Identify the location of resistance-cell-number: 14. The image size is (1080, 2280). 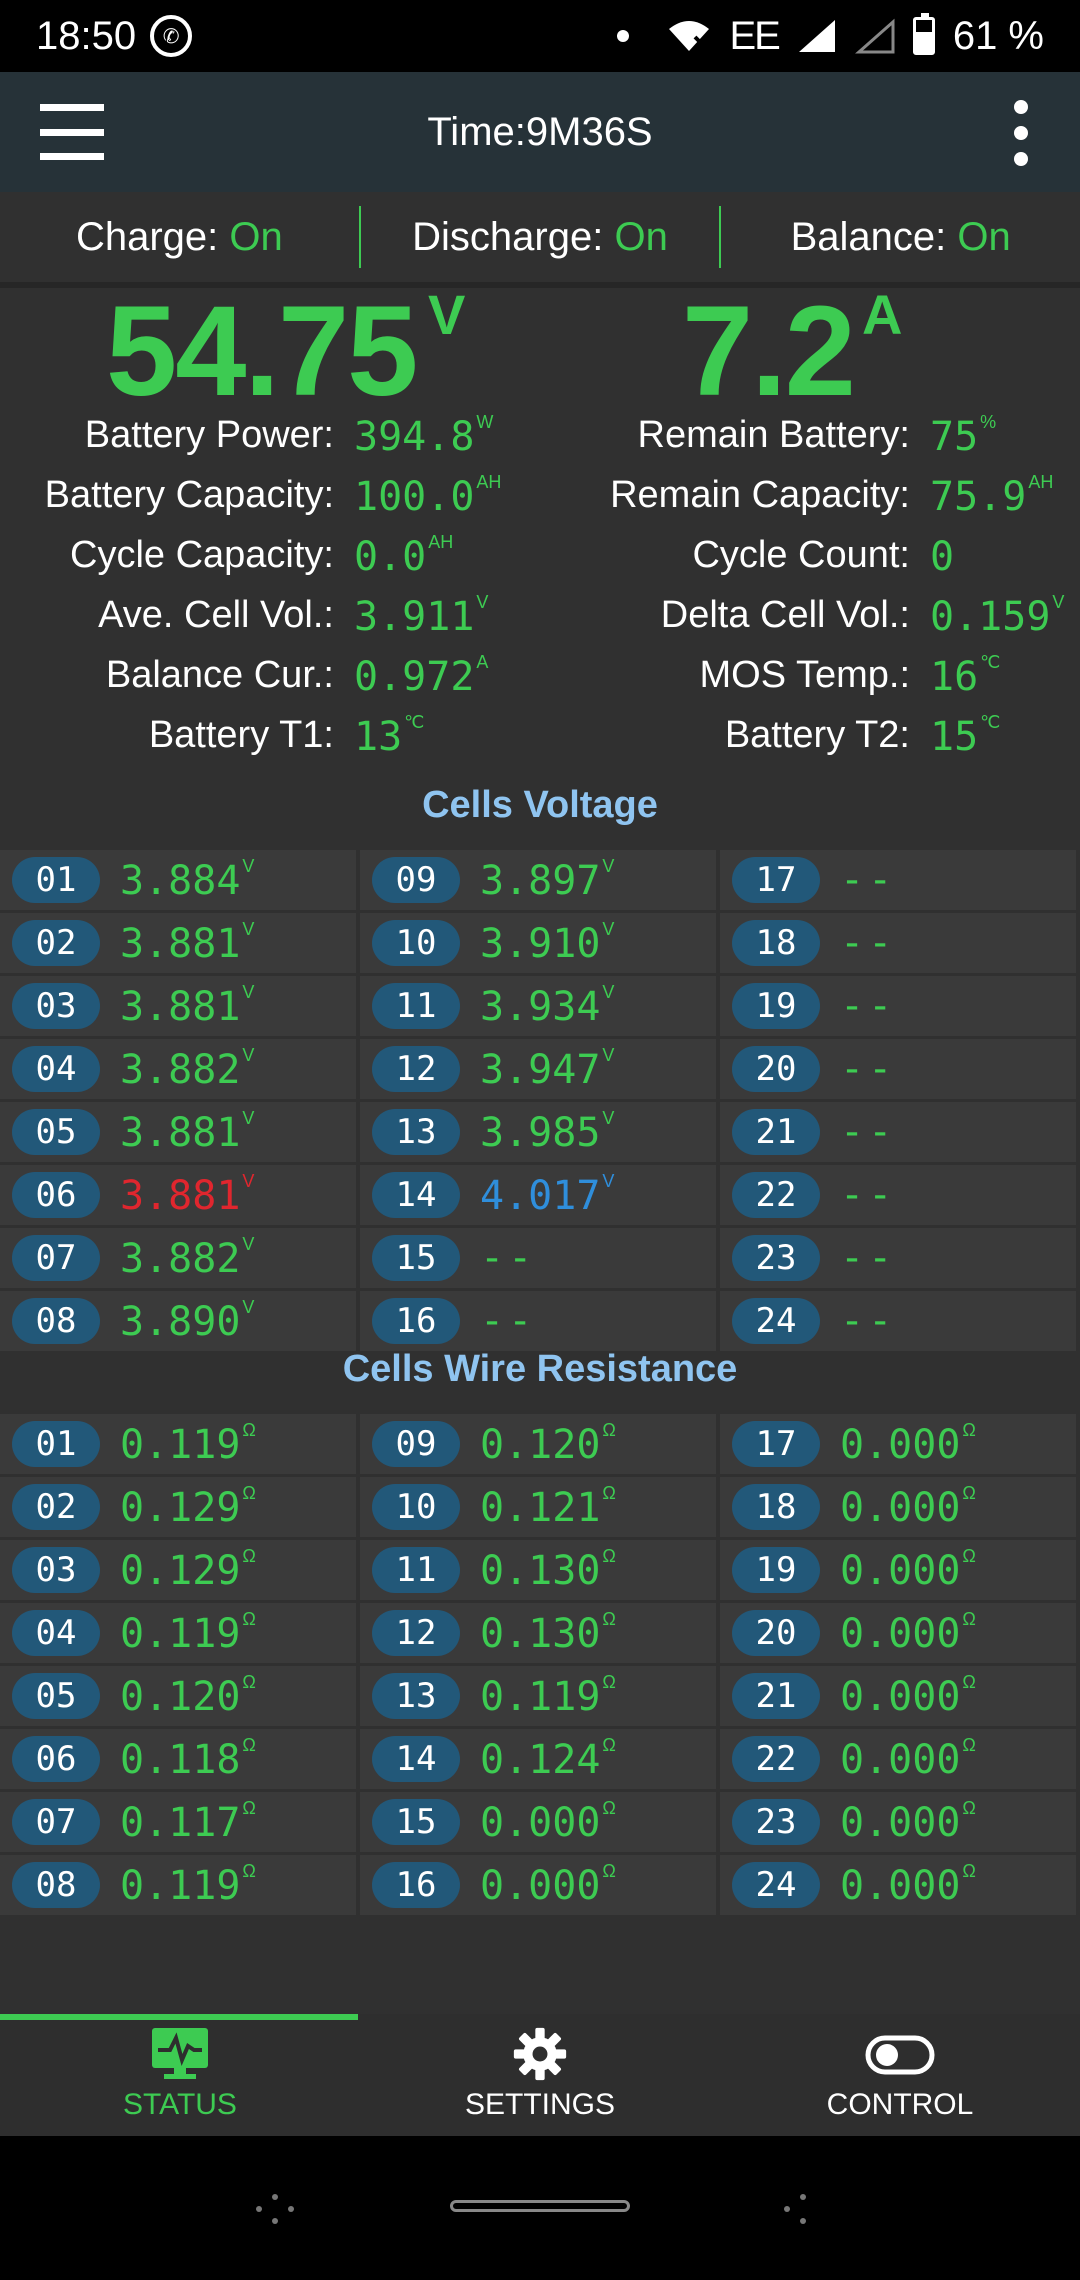
(416, 1759).